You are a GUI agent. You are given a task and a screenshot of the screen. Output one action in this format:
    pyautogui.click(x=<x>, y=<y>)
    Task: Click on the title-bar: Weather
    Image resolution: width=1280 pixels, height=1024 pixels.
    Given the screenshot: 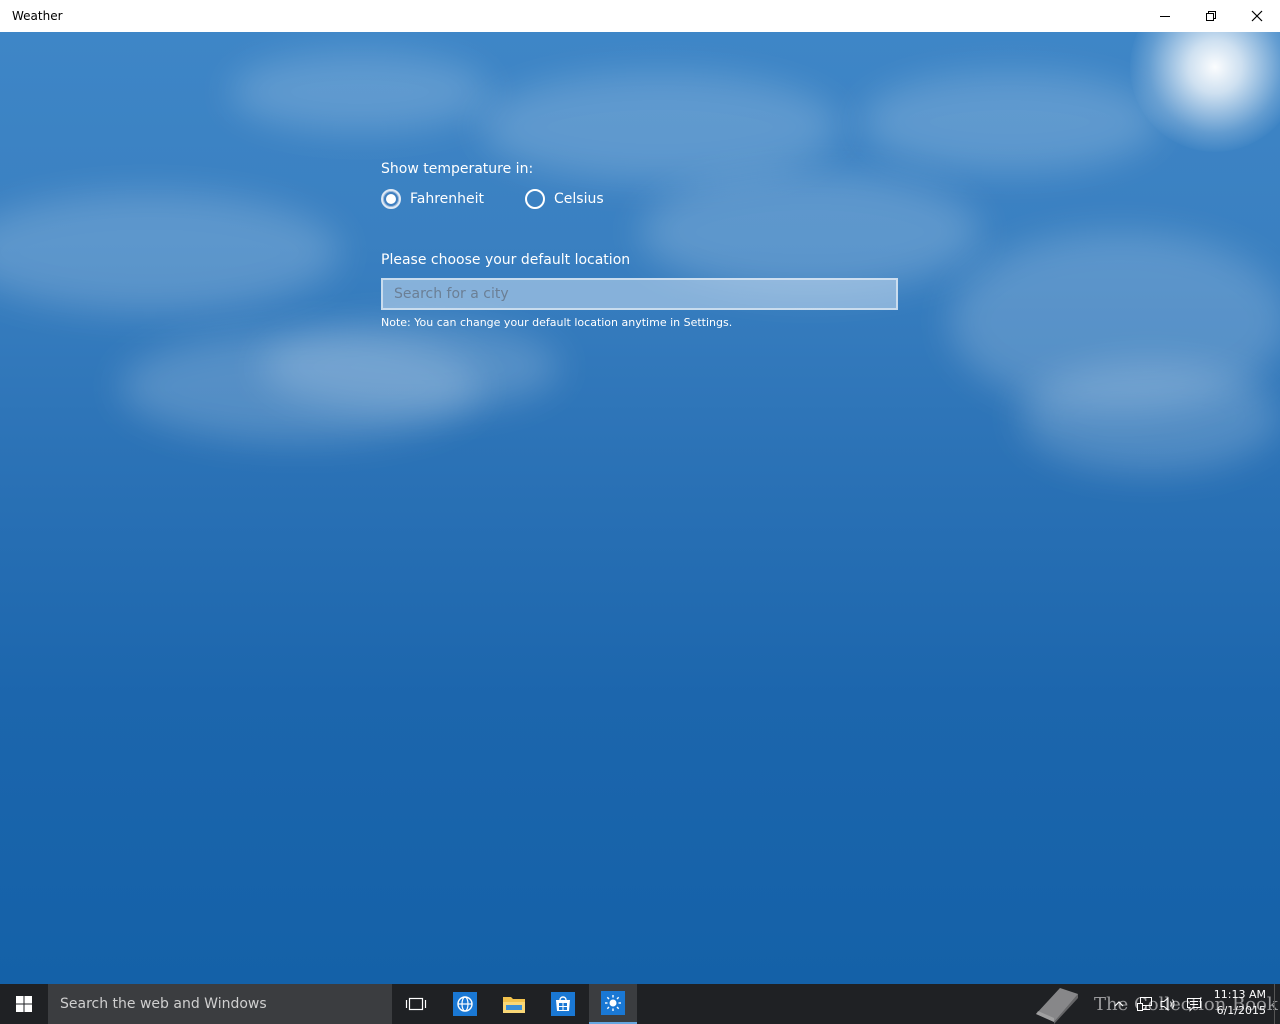 What is the action you would take?
    pyautogui.click(x=640, y=16)
    